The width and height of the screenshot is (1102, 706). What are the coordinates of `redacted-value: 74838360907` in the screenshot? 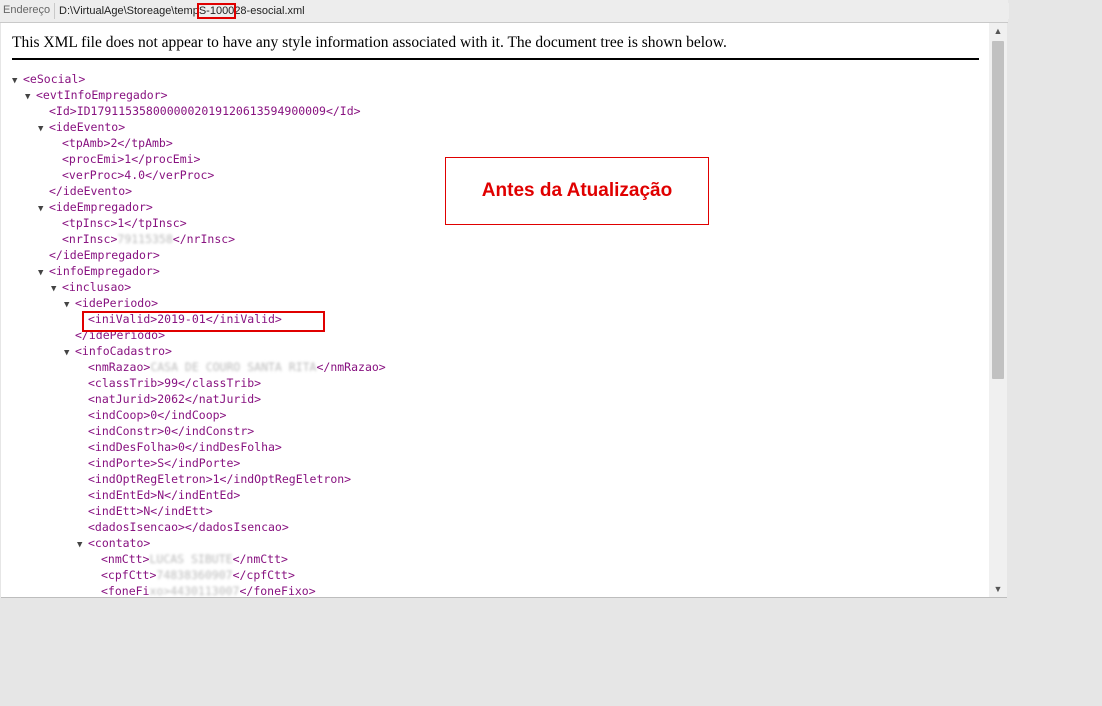 It's located at (194, 575).